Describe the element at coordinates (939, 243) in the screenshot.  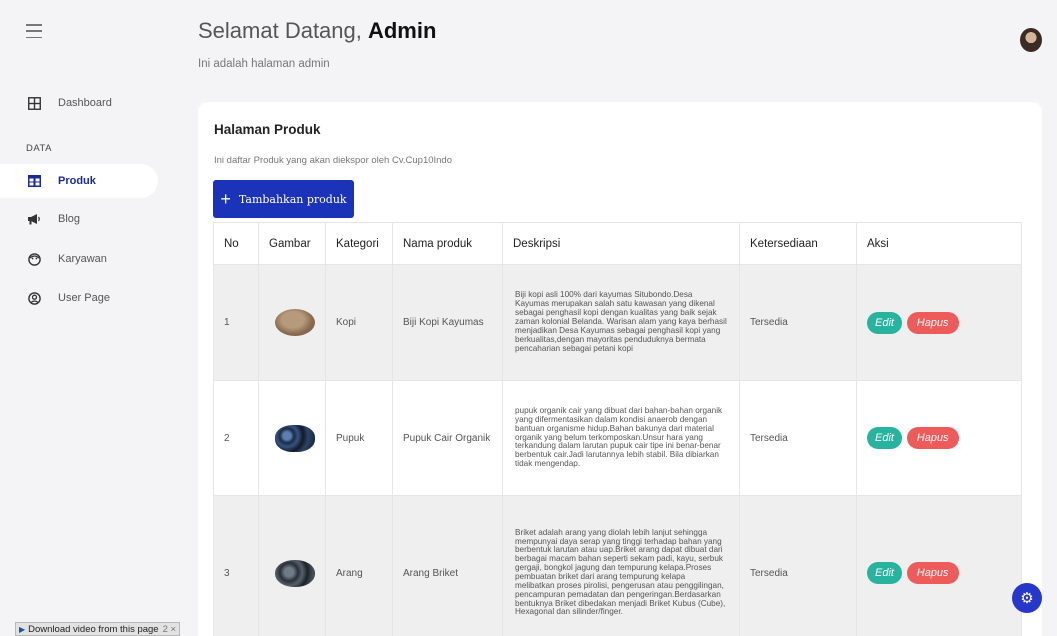
I see `column-header-aksi: Aksi` at that location.